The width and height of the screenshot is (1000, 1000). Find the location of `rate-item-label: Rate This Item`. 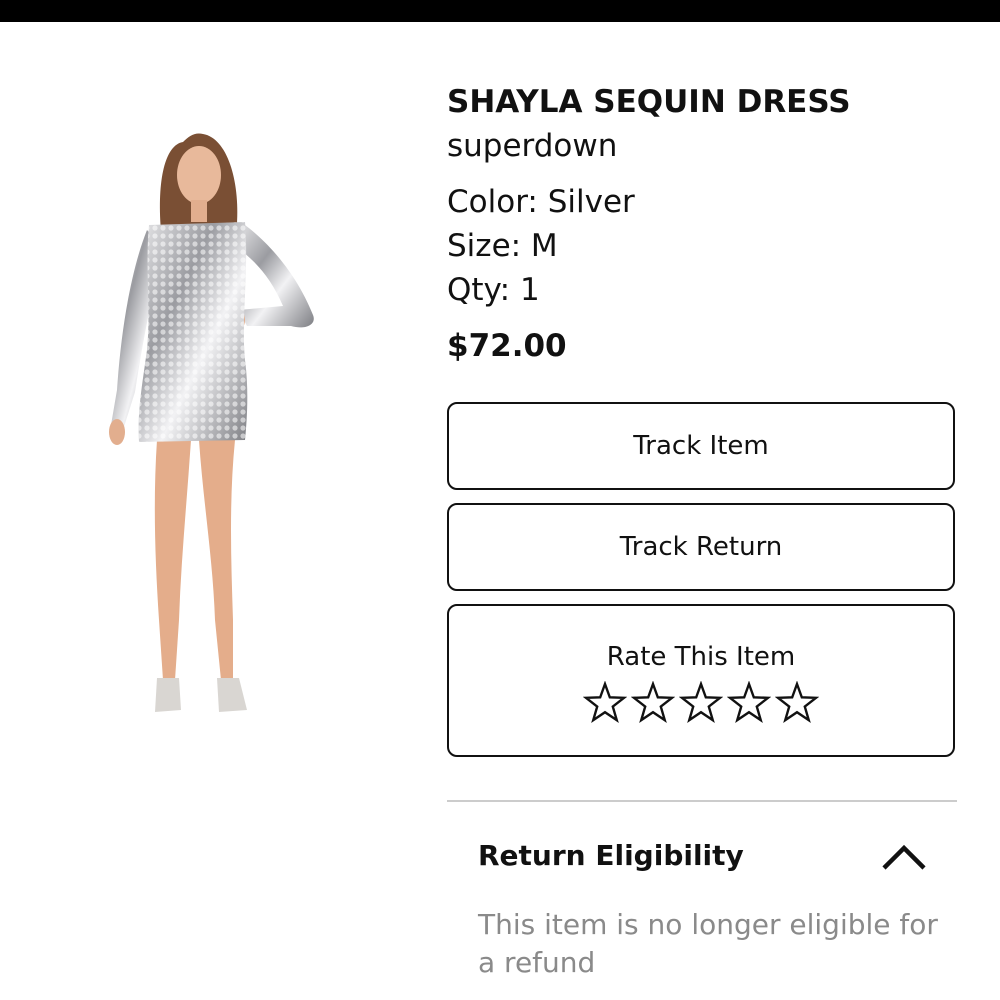

rate-item-label: Rate This Item is located at coordinates (701, 657).